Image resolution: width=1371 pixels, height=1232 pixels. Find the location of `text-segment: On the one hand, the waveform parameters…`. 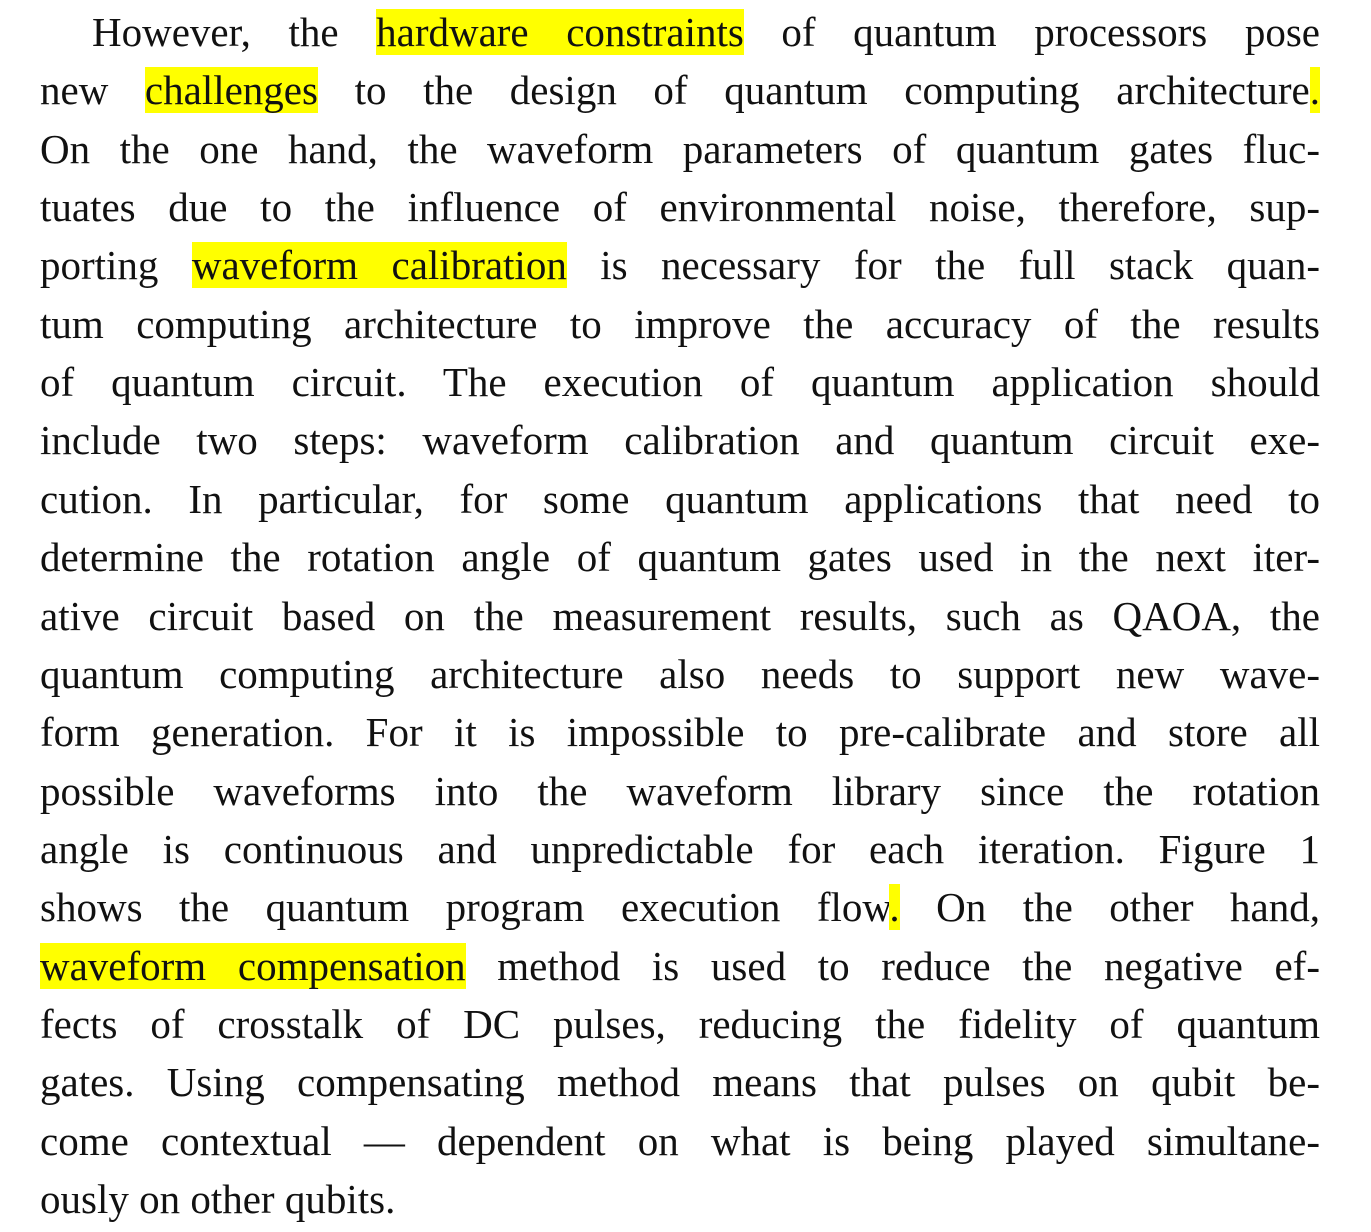

text-segment: On the one hand, the waveform parameters… is located at coordinates (680, 148).